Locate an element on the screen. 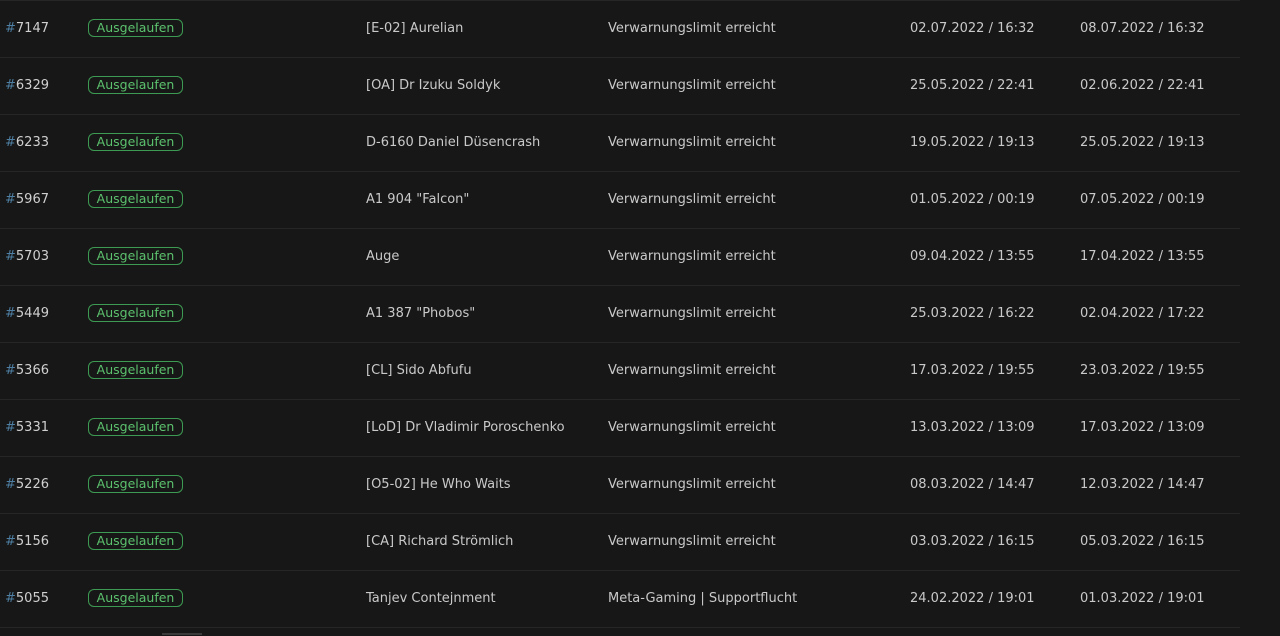  row-id: #6329 is located at coordinates (27, 86).